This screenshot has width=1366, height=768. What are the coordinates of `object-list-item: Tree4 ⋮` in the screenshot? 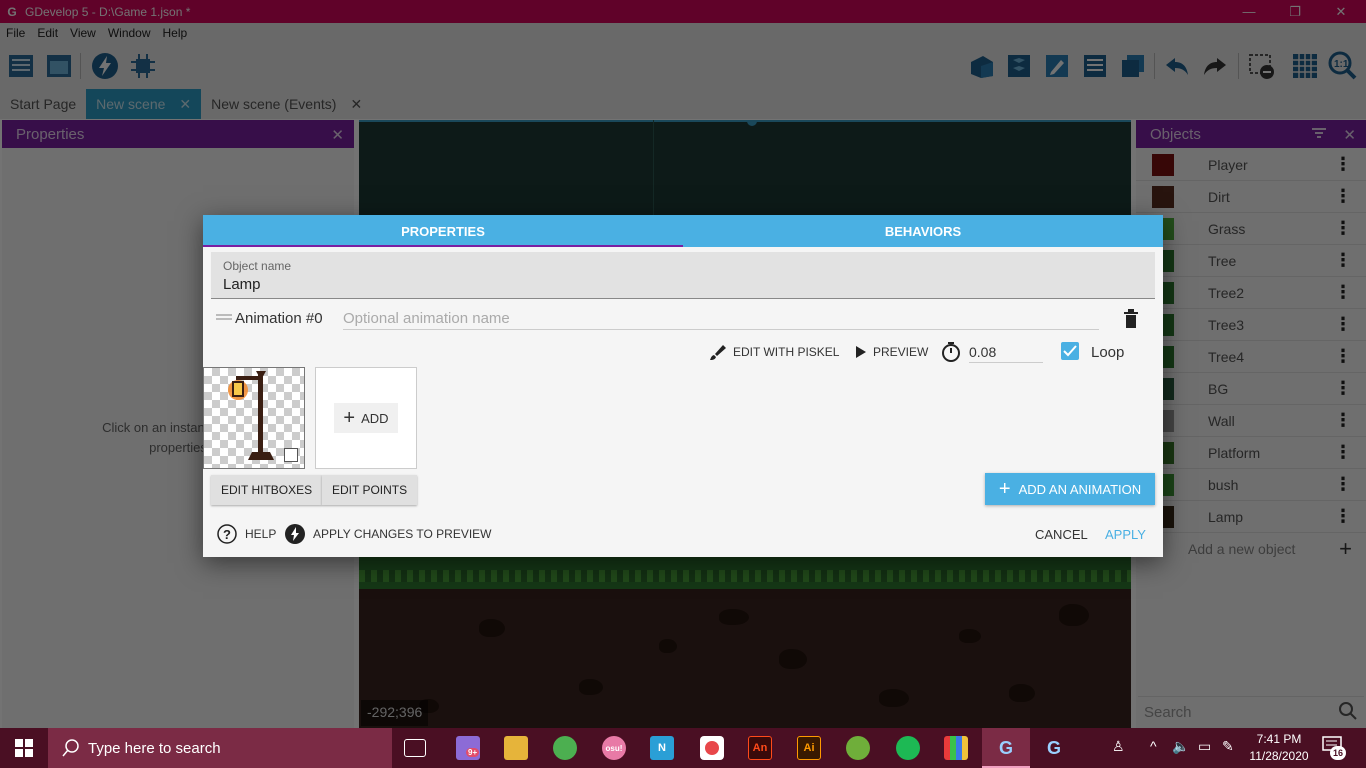 It's located at (1251, 357).